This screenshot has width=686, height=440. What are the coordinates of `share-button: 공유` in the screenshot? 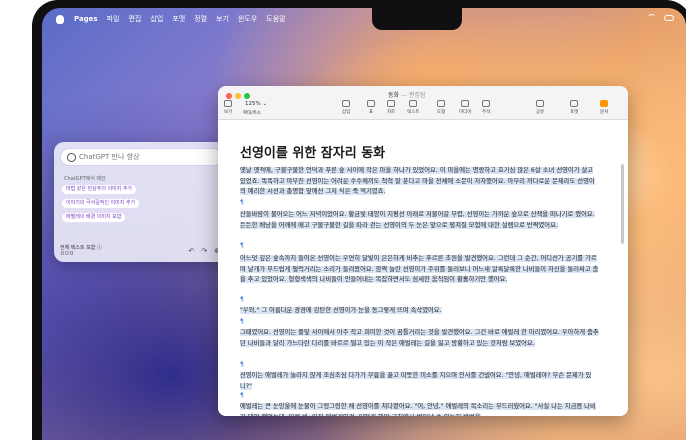 It's located at (540, 107).